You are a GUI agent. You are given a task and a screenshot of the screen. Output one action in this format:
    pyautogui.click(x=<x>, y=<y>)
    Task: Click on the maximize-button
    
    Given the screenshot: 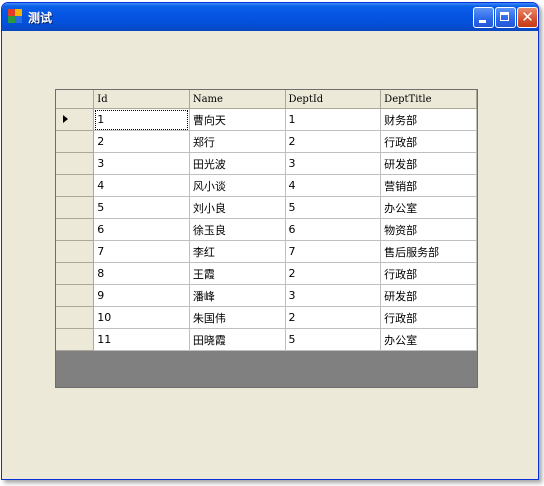 What is the action you would take?
    pyautogui.click(x=505, y=17)
    